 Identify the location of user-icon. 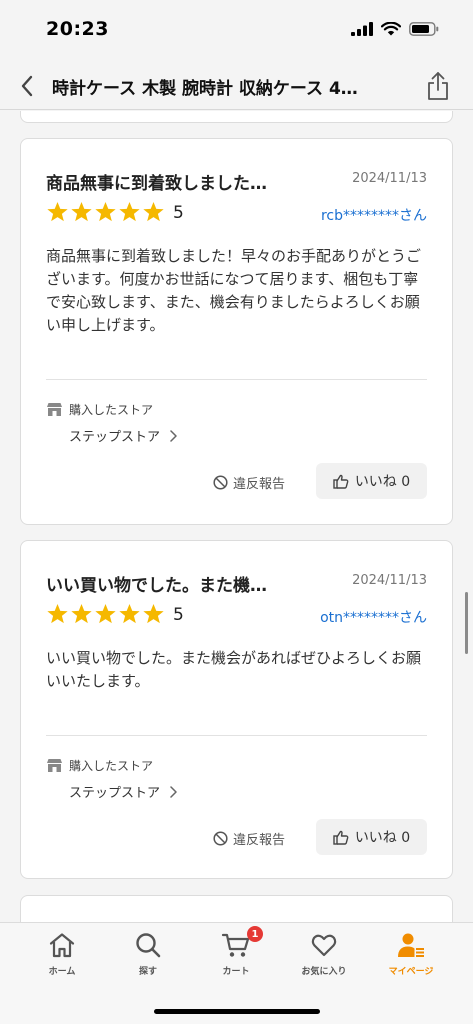
(411, 945).